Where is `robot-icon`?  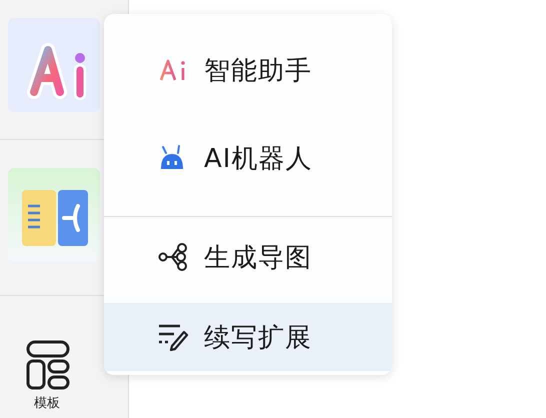 robot-icon is located at coordinates (172, 158).